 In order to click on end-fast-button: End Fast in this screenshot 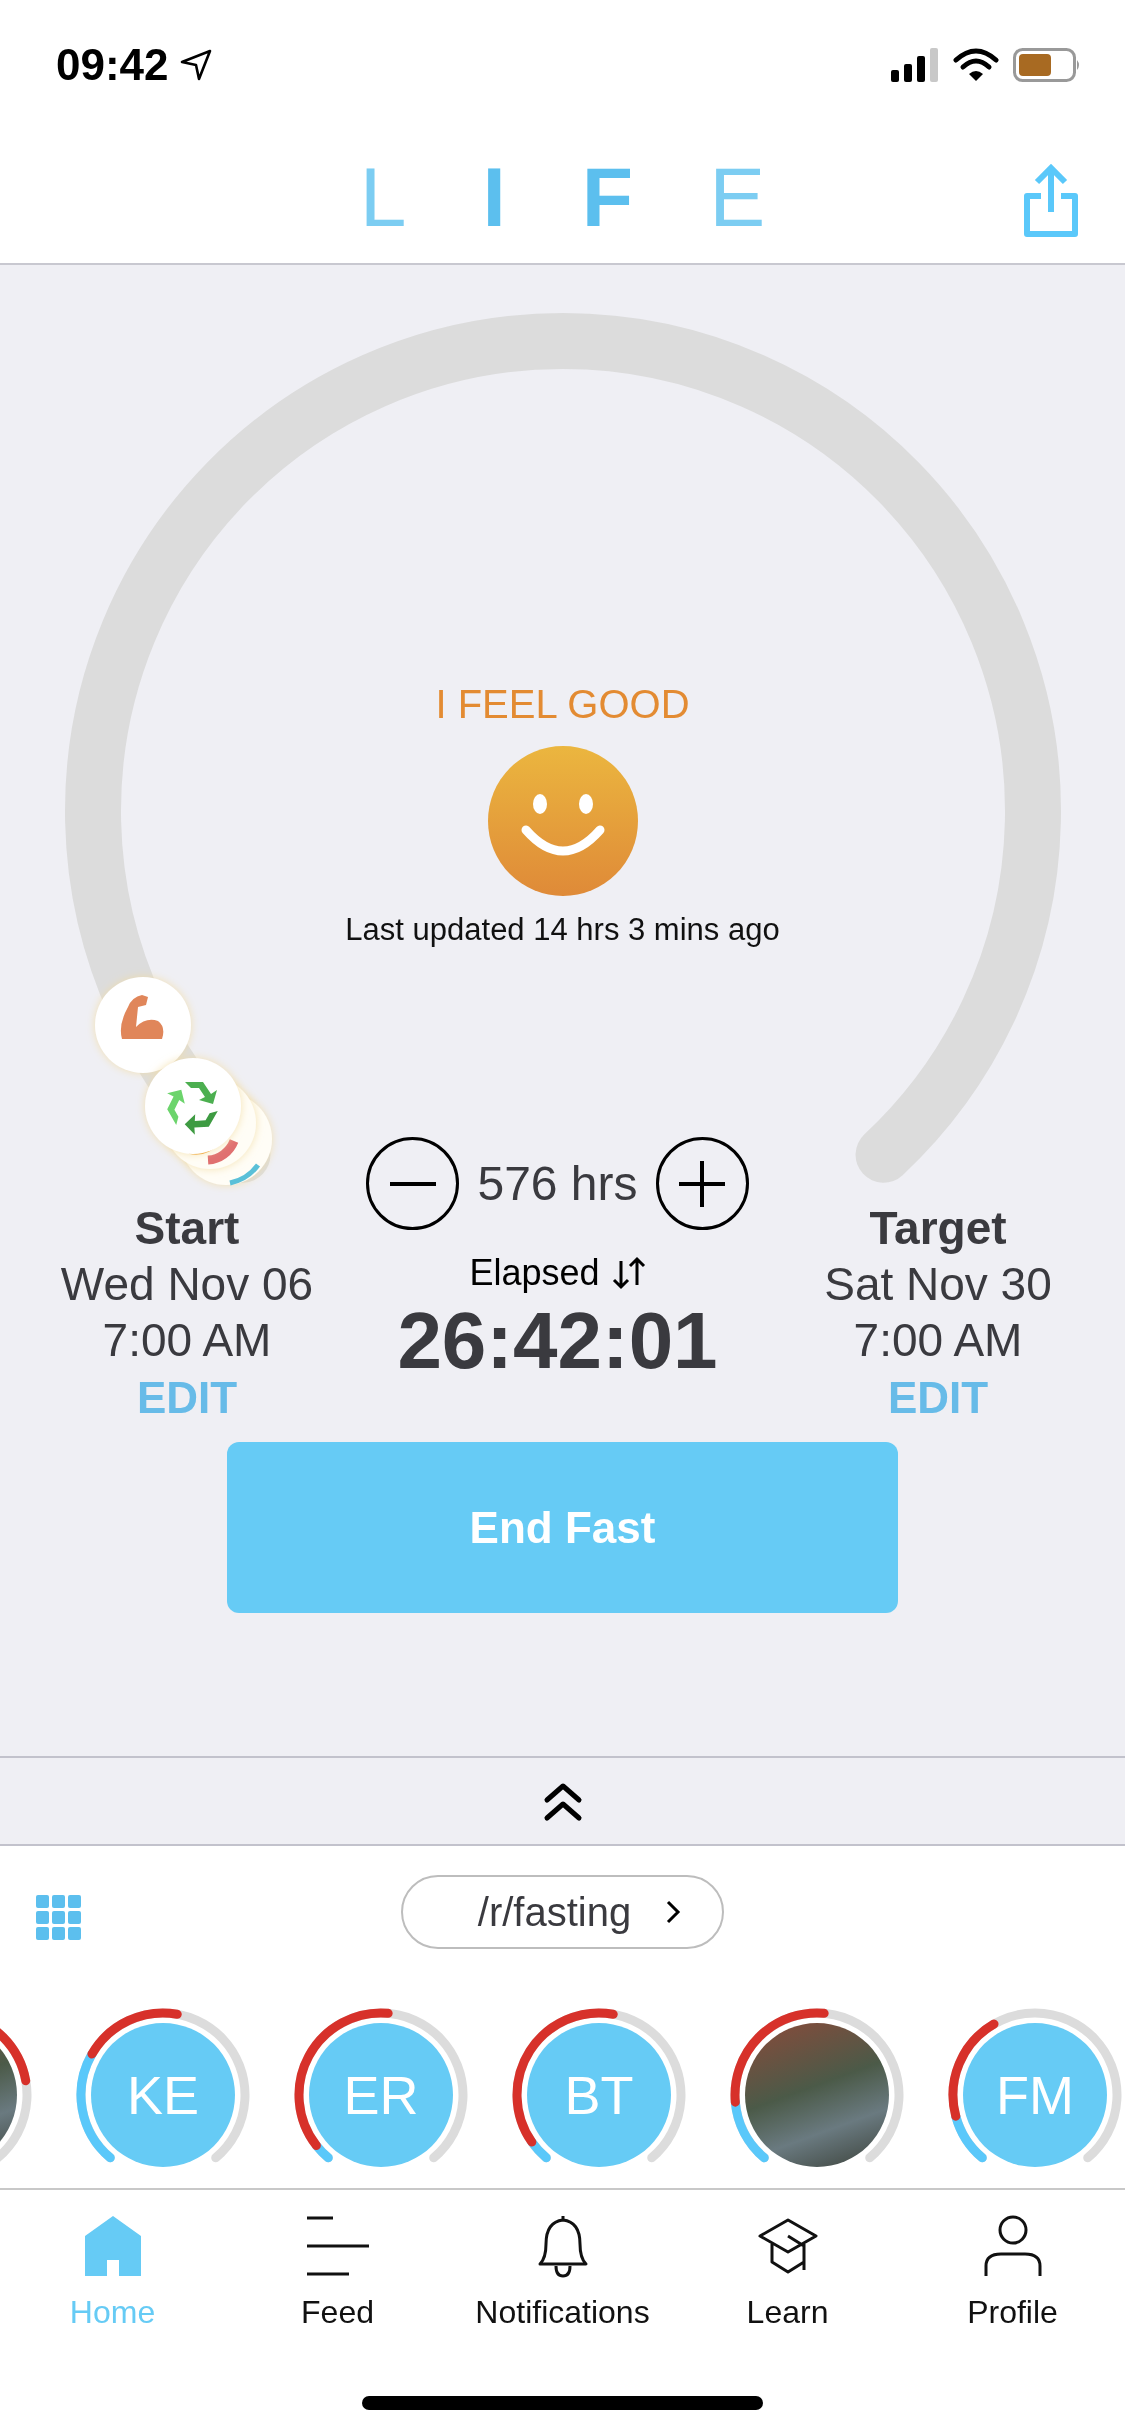, I will do `click(562, 1527)`.